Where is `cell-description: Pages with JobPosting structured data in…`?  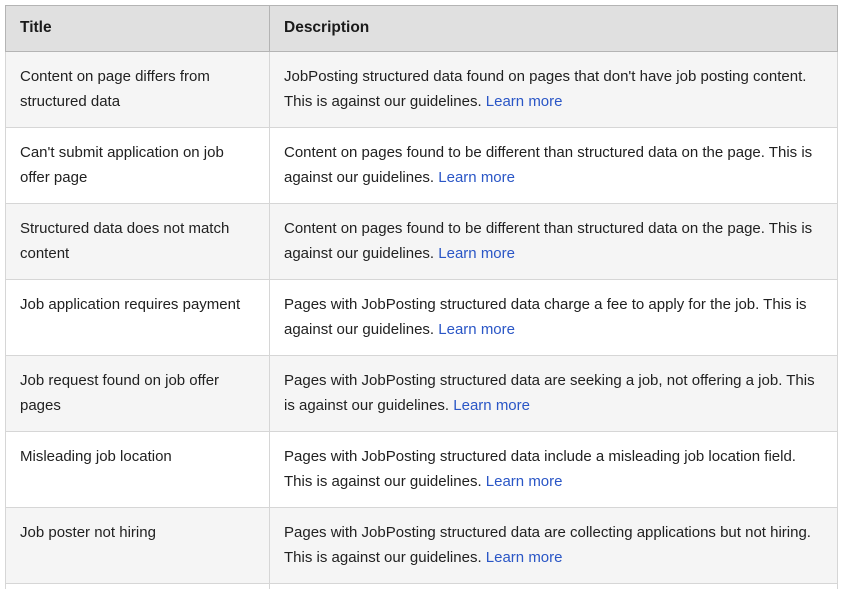
cell-description: Pages with JobPosting structured data in… is located at coordinates (553, 469).